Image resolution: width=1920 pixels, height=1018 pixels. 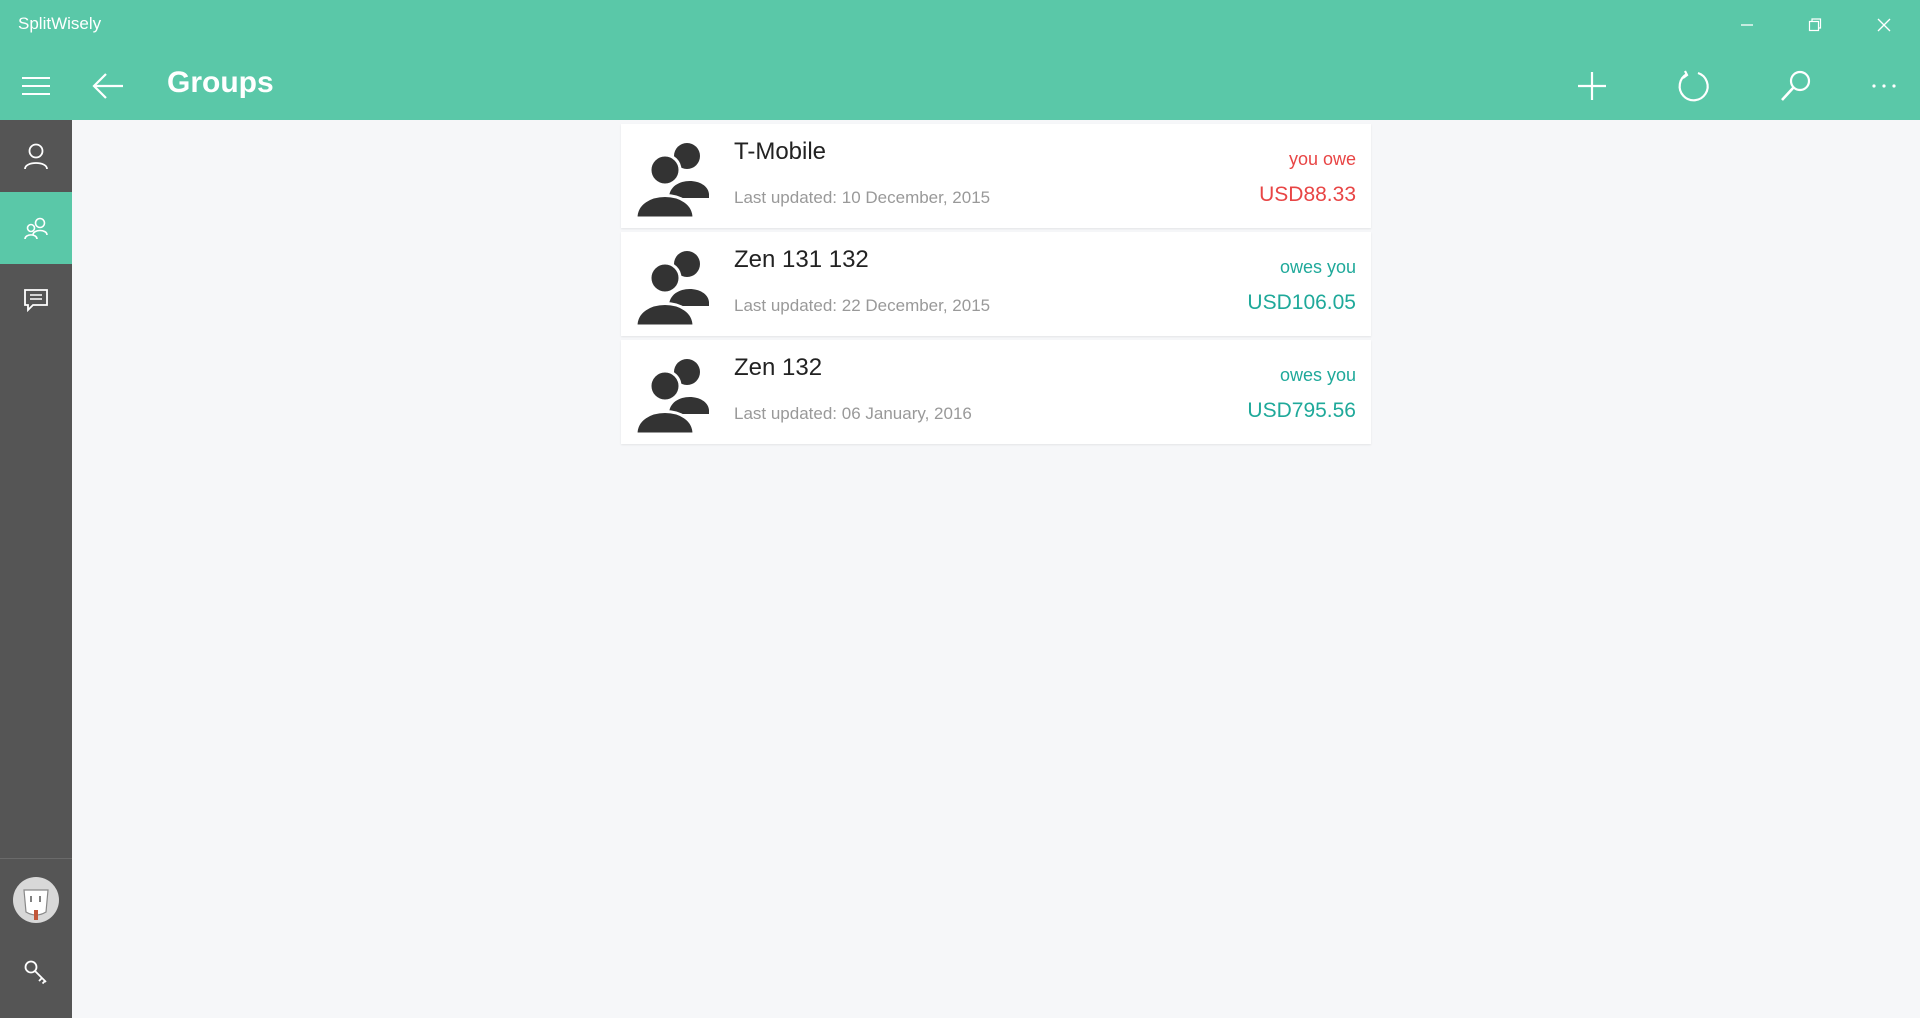 I want to click on balance-amount: USD106.05, so click(x=1301, y=302).